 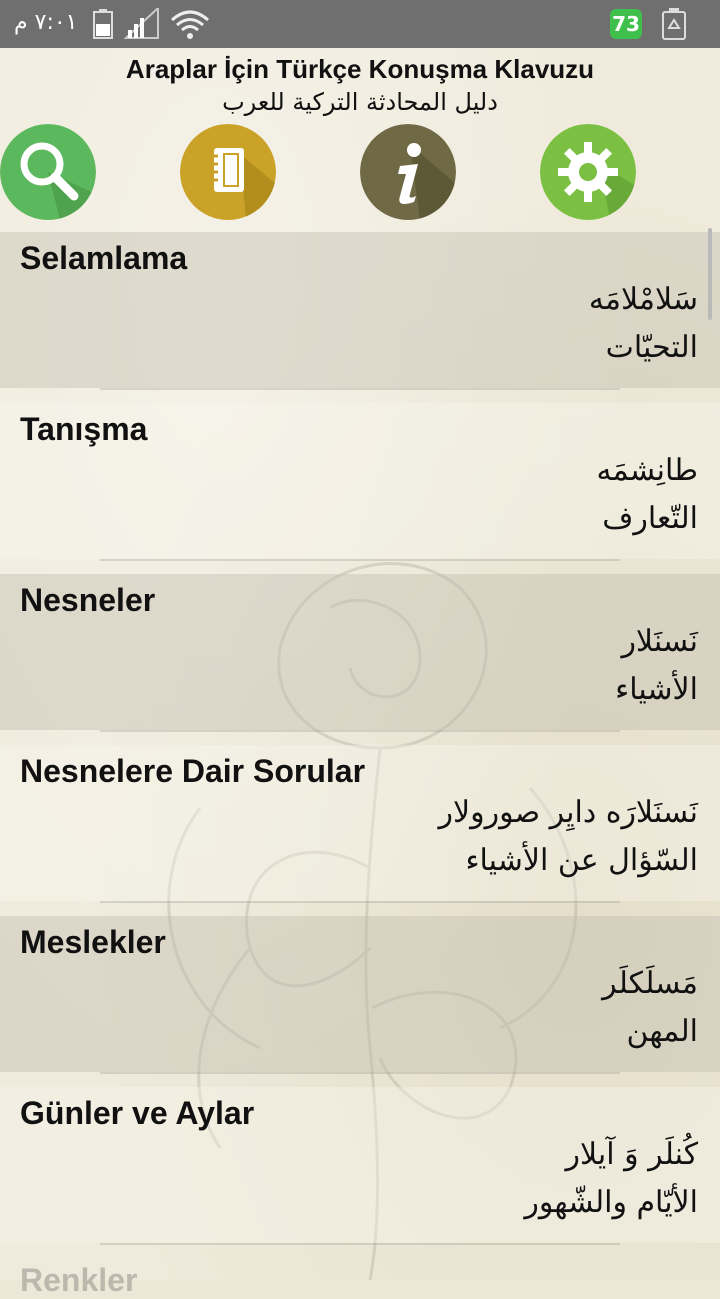 What do you see at coordinates (626, 24) in the screenshot?
I see `battery-percent-badge: 73` at bounding box center [626, 24].